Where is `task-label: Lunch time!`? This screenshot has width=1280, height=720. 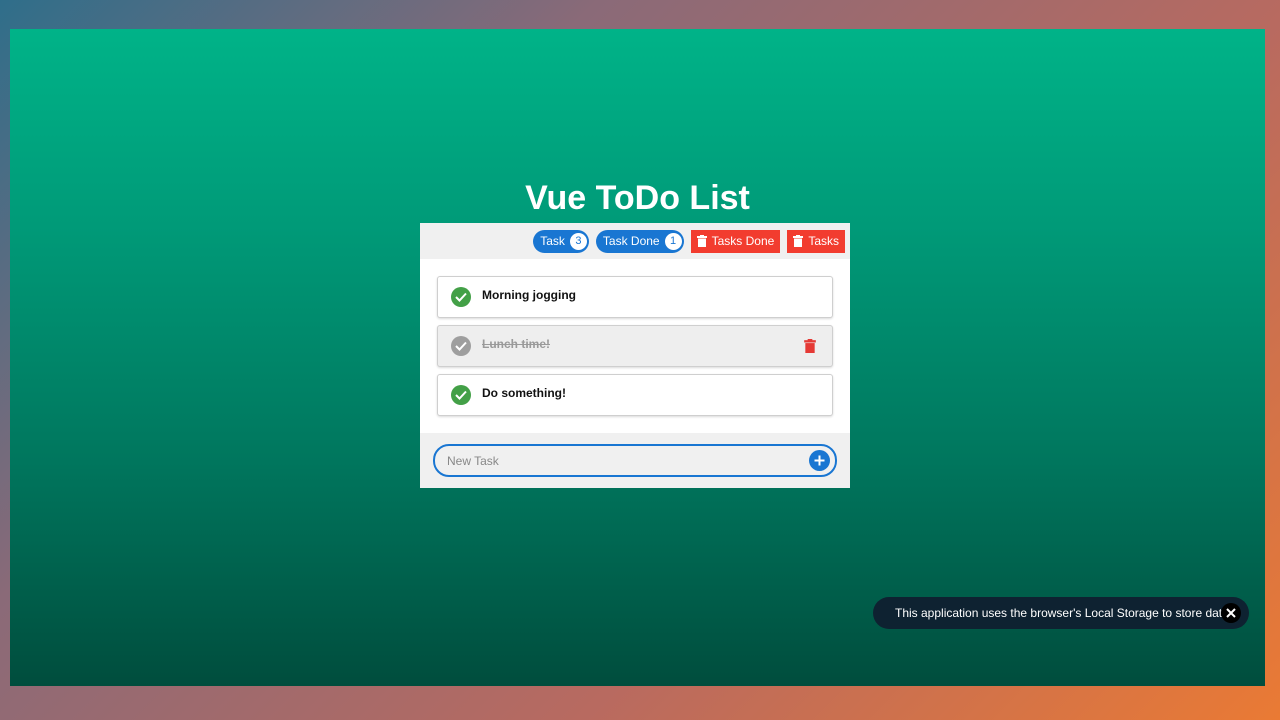 task-label: Lunch time! is located at coordinates (516, 344).